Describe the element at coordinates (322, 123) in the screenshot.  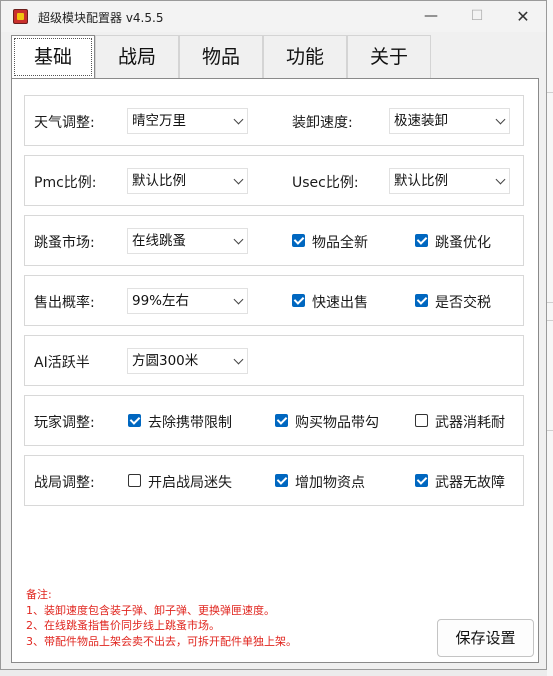
I see `load-speed-label: 装卸速度:` at that location.